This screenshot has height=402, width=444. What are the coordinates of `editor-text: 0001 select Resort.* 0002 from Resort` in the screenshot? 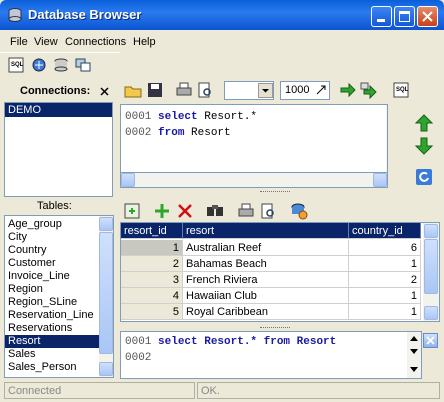 It's located at (191, 125).